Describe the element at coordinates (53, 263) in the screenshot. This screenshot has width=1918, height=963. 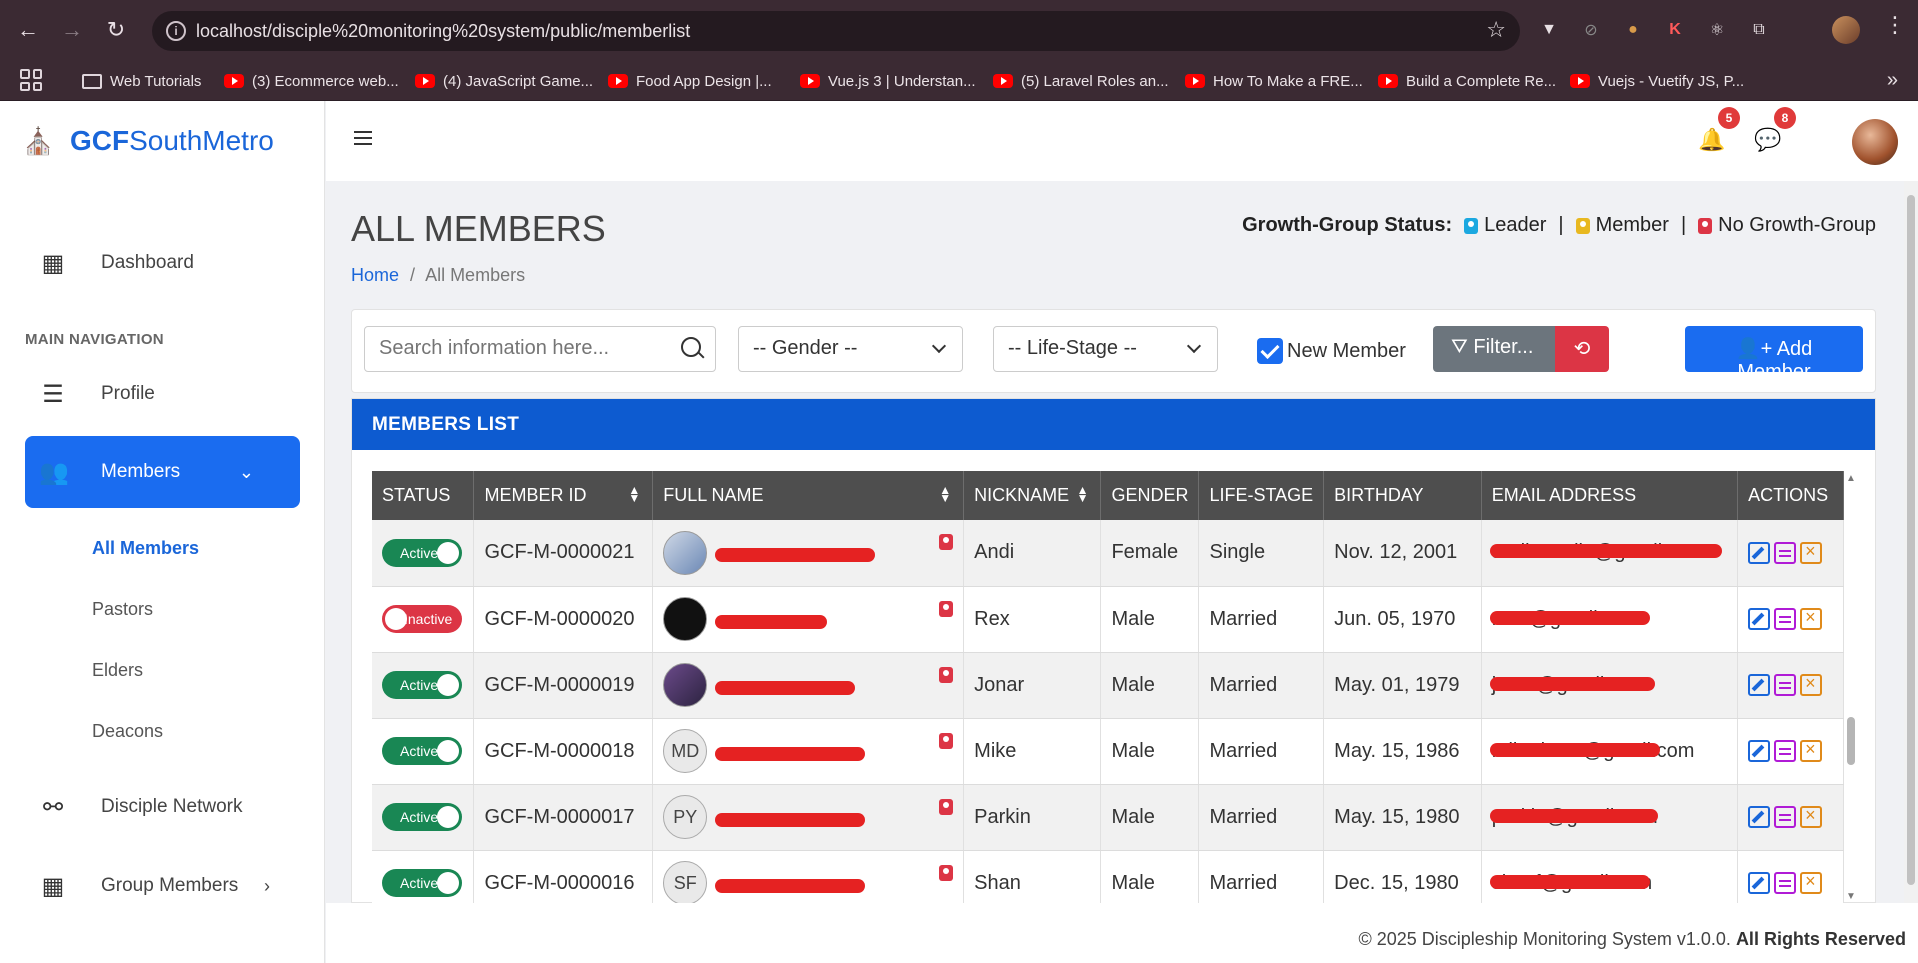
I see `dashboard-icon: ▦` at that location.